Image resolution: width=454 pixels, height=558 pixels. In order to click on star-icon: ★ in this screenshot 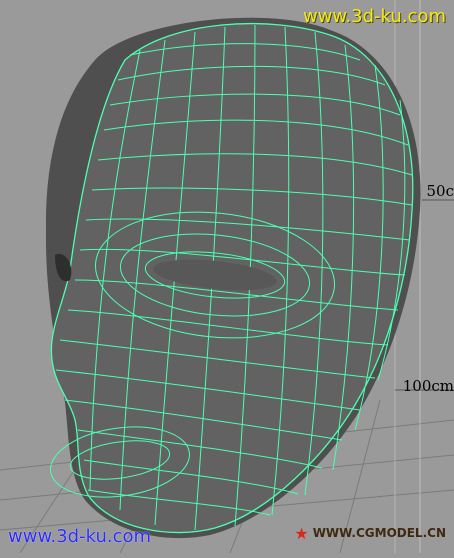, I will do `click(301, 533)`.